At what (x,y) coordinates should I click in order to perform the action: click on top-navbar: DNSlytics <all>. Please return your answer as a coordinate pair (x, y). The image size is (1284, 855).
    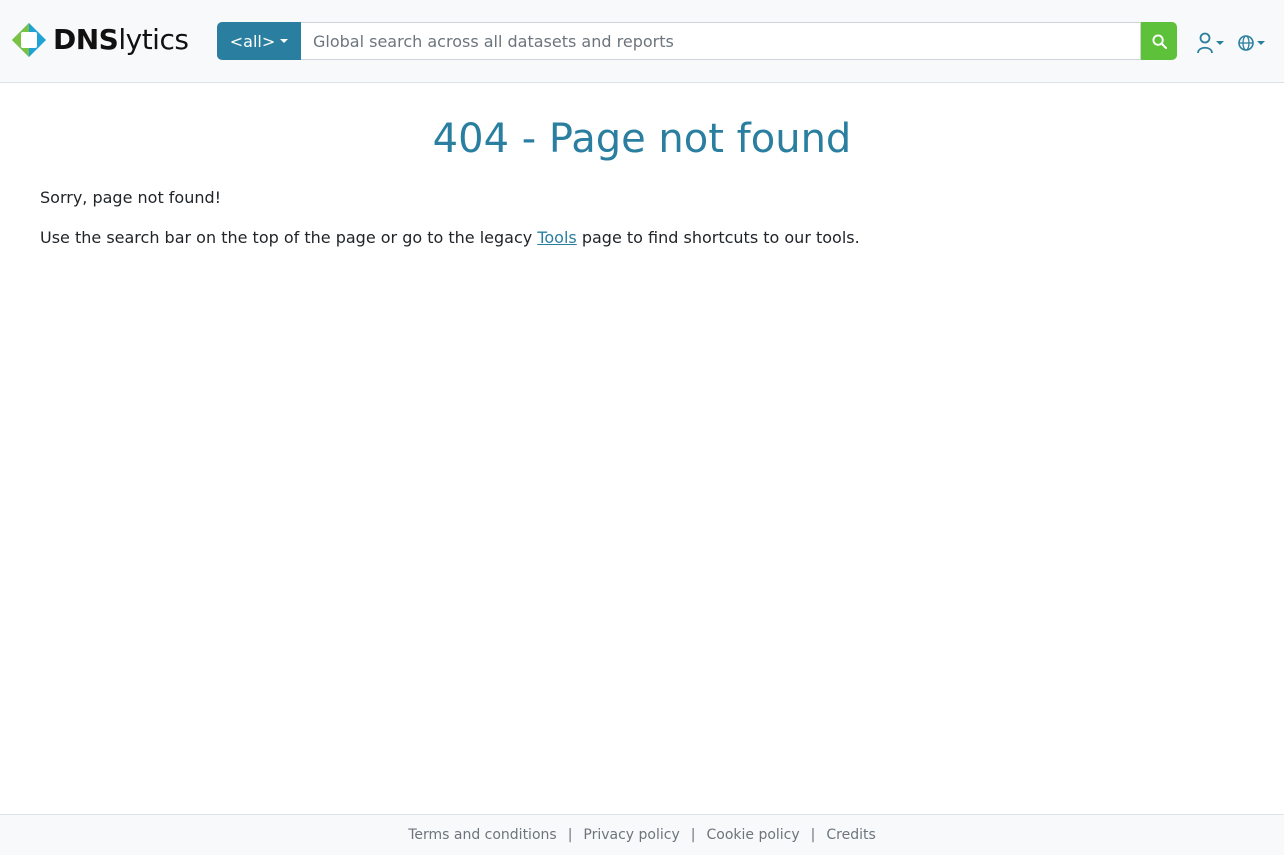
    Looking at the image, I should click on (642, 41).